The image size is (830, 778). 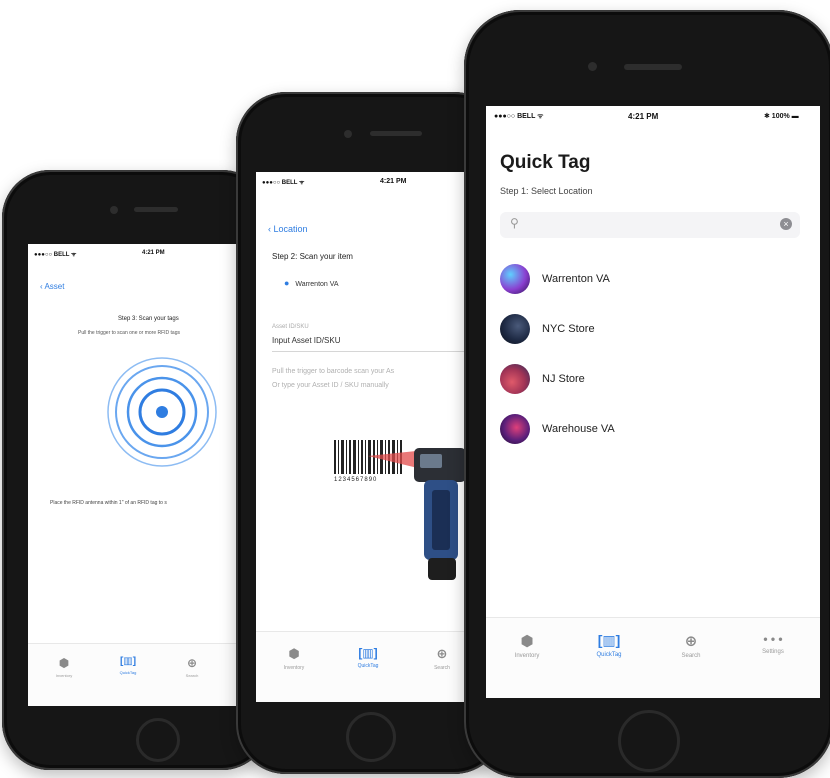 What do you see at coordinates (317, 284) in the screenshot?
I see `location-chip-label: Warrenton VA` at bounding box center [317, 284].